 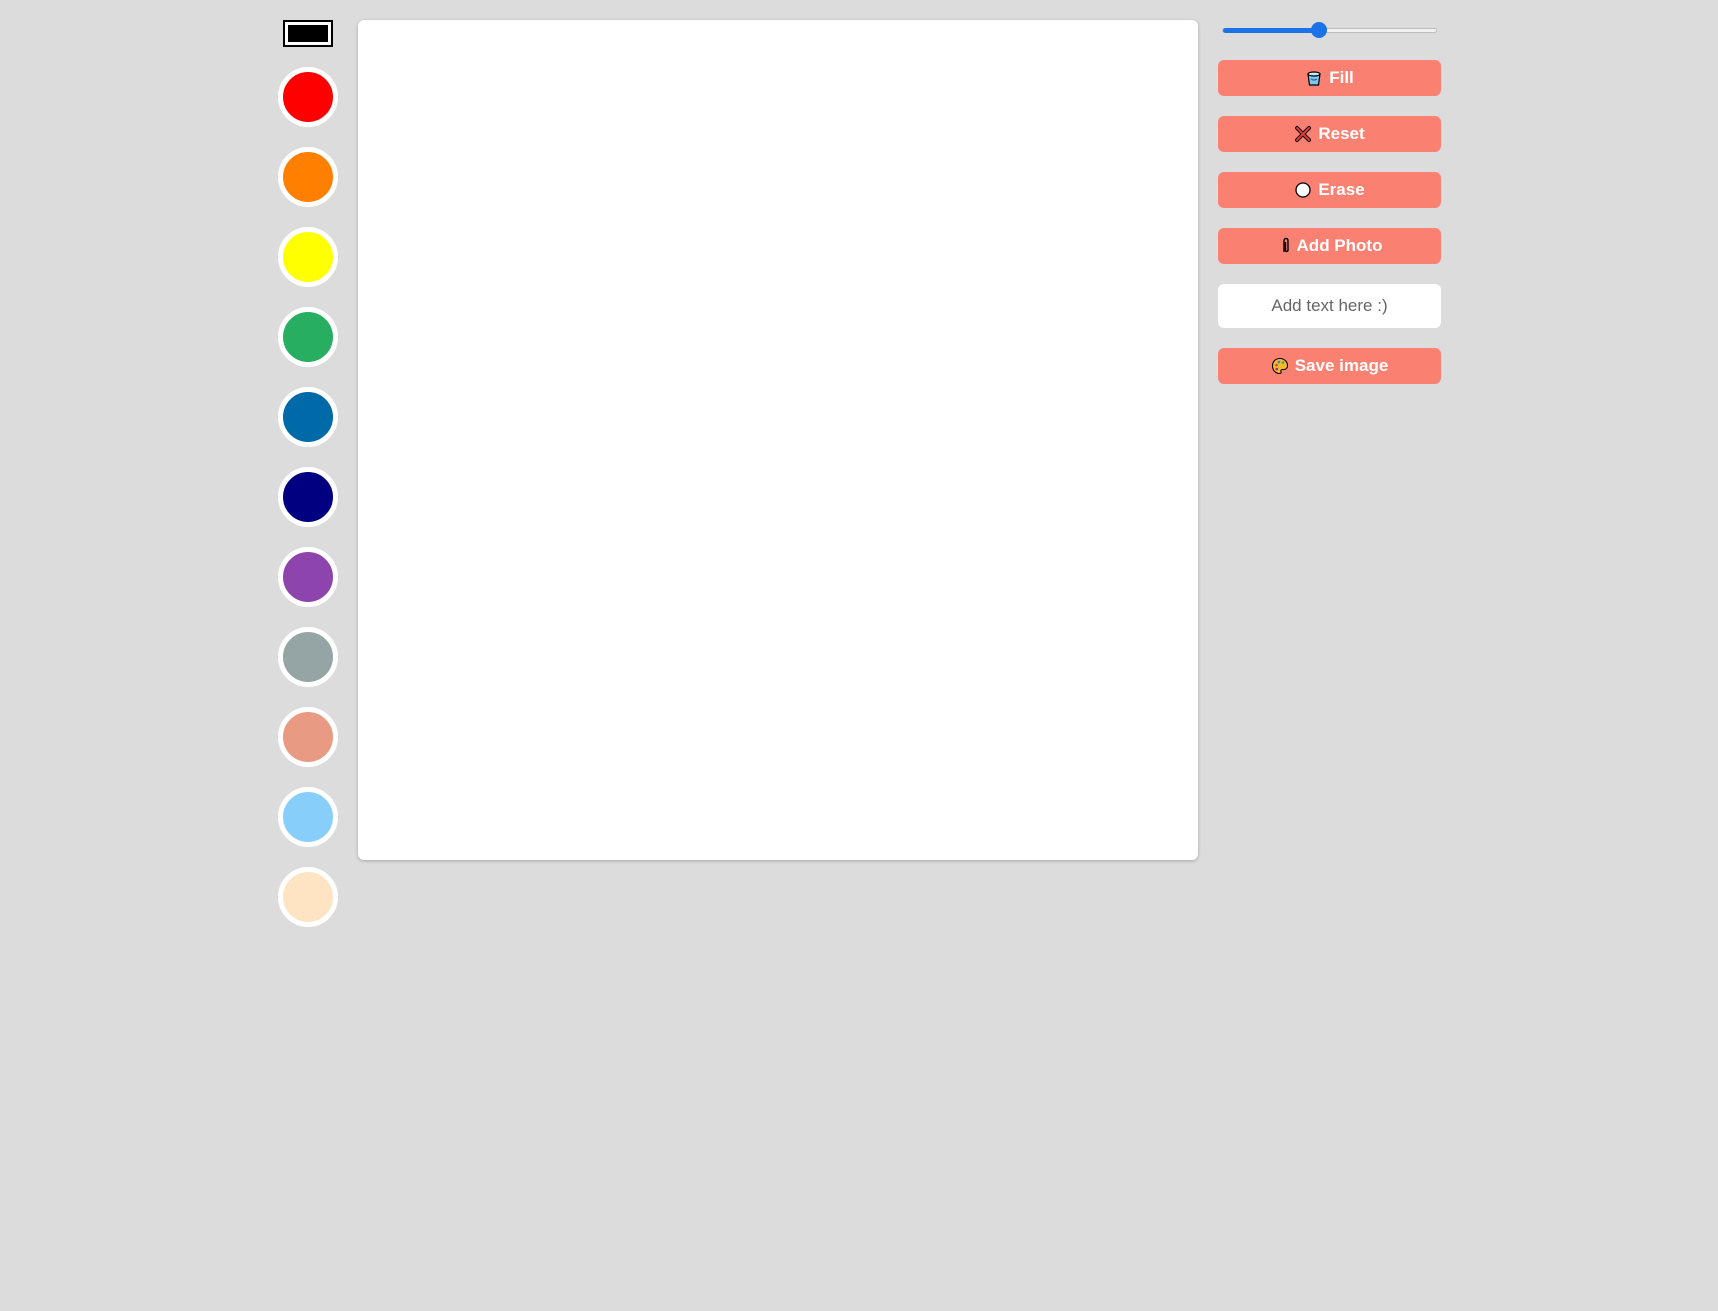 What do you see at coordinates (1318, 30) in the screenshot?
I see `brush-size-slider-thumb` at bounding box center [1318, 30].